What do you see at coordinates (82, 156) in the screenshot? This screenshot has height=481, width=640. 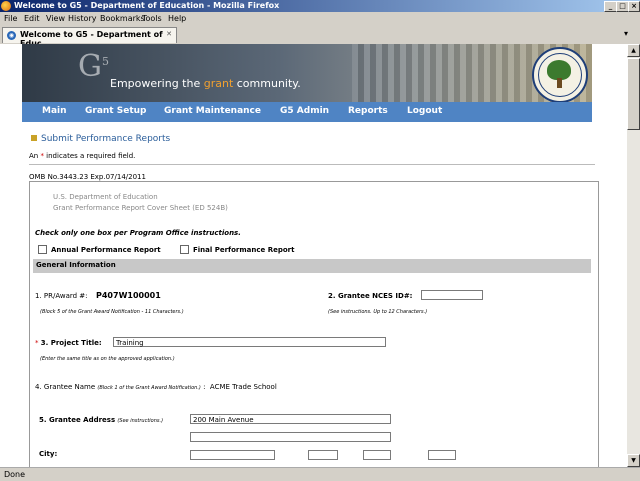 I see `required-note: An * indicates a required field.` at bounding box center [82, 156].